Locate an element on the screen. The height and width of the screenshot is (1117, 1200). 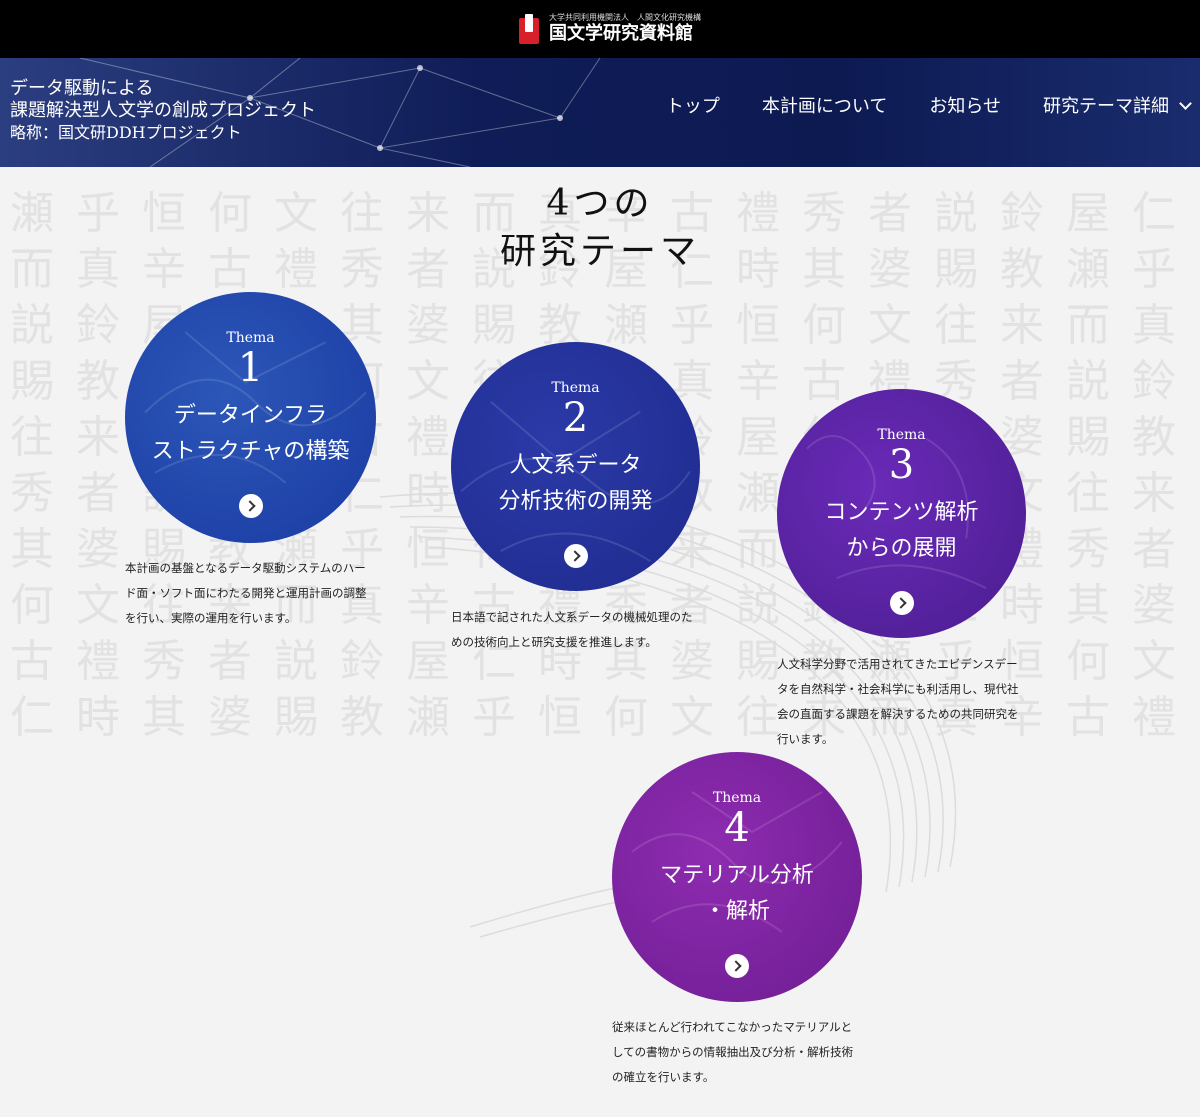
theme-3-card: Thema 3 コンテンツ解析 からの展開 is located at coordinates (901, 513).